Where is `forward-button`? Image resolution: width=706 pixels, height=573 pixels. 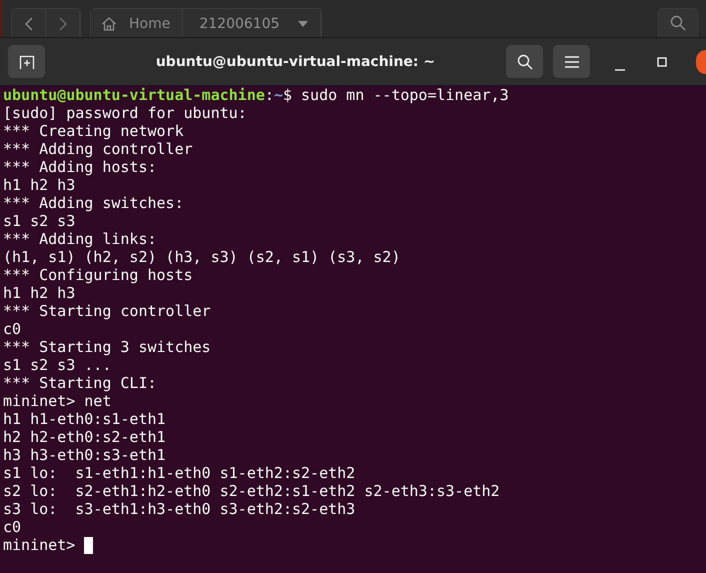 forward-button is located at coordinates (63, 23).